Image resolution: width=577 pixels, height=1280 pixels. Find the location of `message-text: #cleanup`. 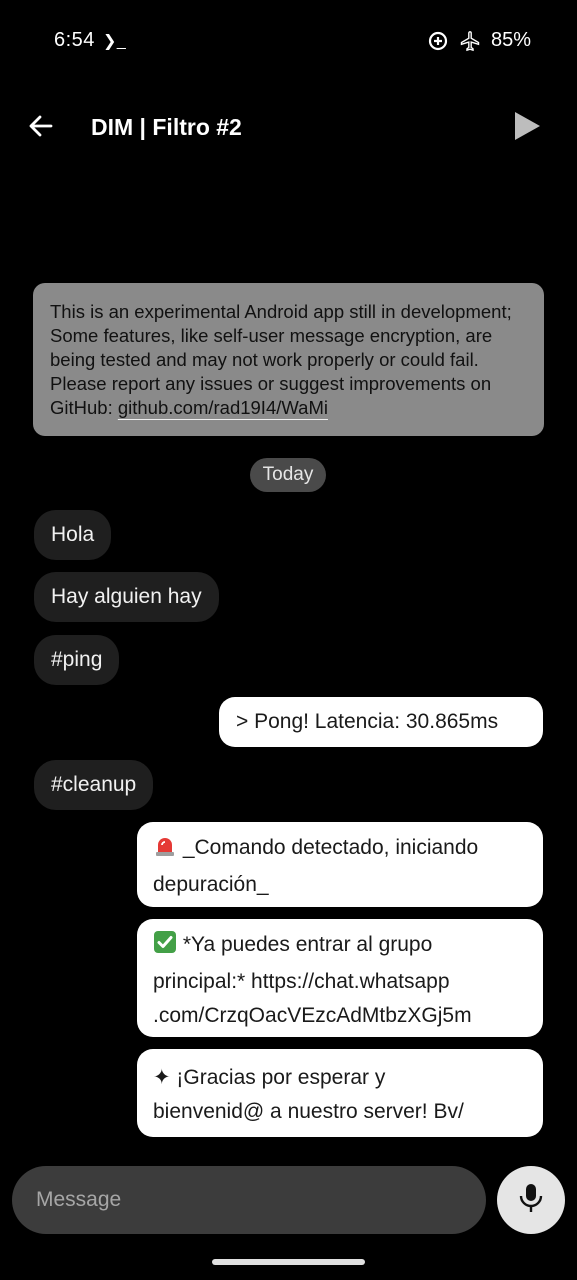

message-text: #cleanup is located at coordinates (94, 784).